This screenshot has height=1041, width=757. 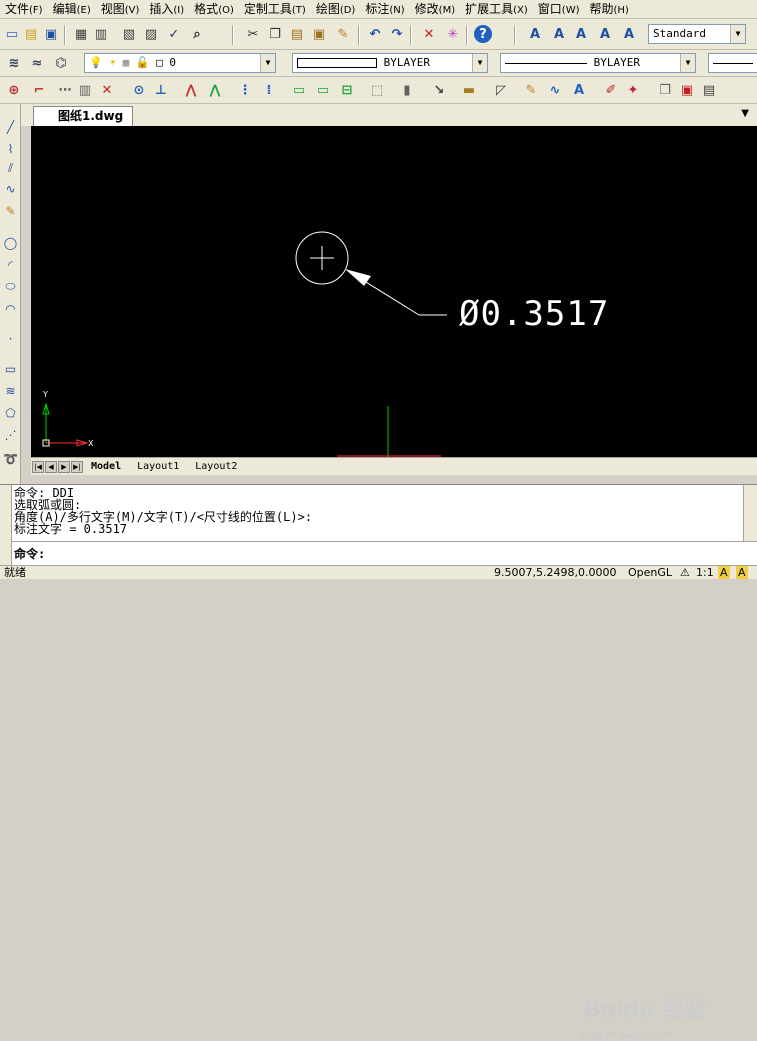 I want to click on purge-icon: ✳, so click(x=453, y=34).